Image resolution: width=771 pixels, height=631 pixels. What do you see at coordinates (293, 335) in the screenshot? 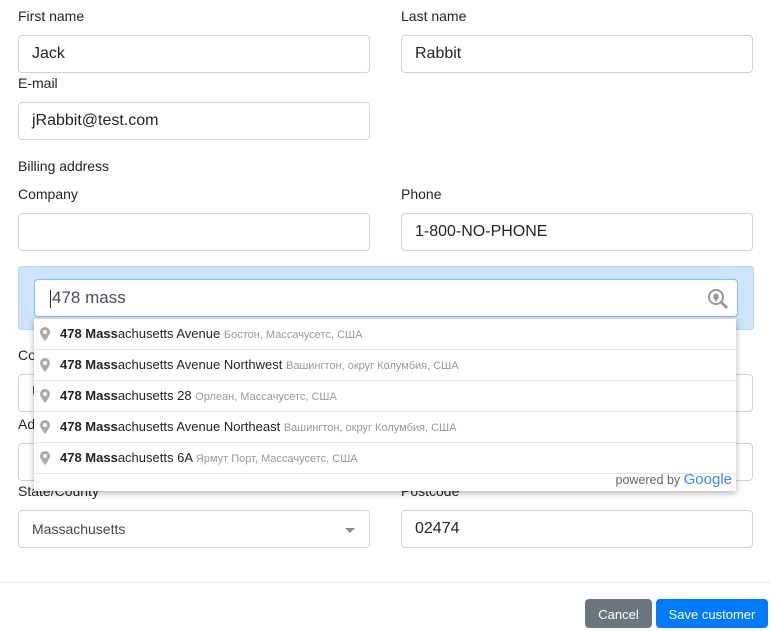
I see `suggestion-secondary: Бостон, Массачусетс, США` at bounding box center [293, 335].